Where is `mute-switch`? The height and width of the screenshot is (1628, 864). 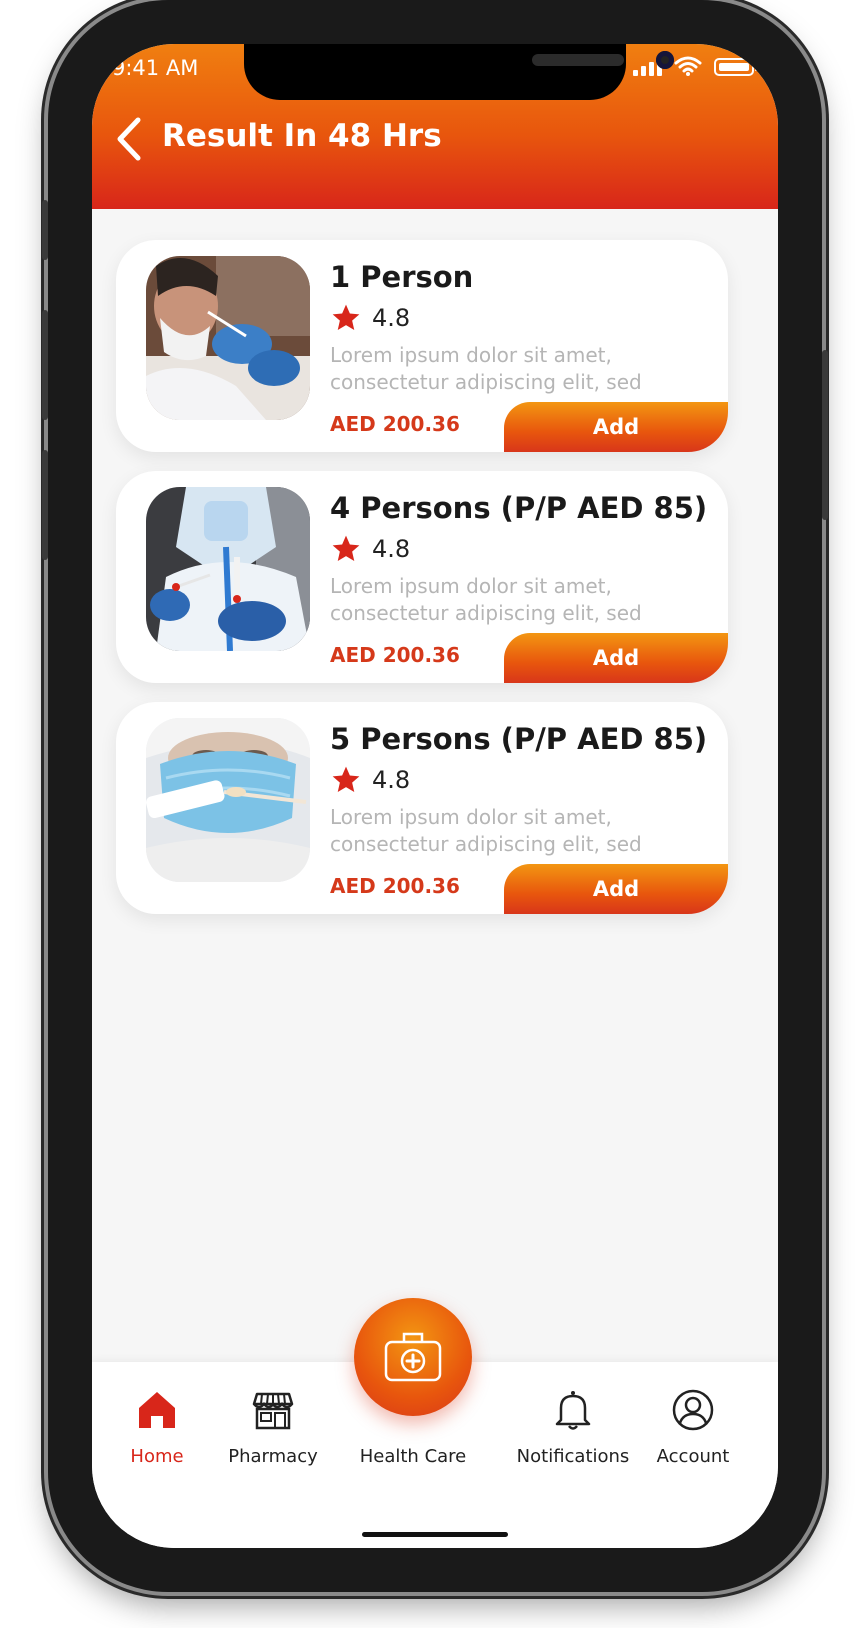
mute-switch is located at coordinates (45, 230).